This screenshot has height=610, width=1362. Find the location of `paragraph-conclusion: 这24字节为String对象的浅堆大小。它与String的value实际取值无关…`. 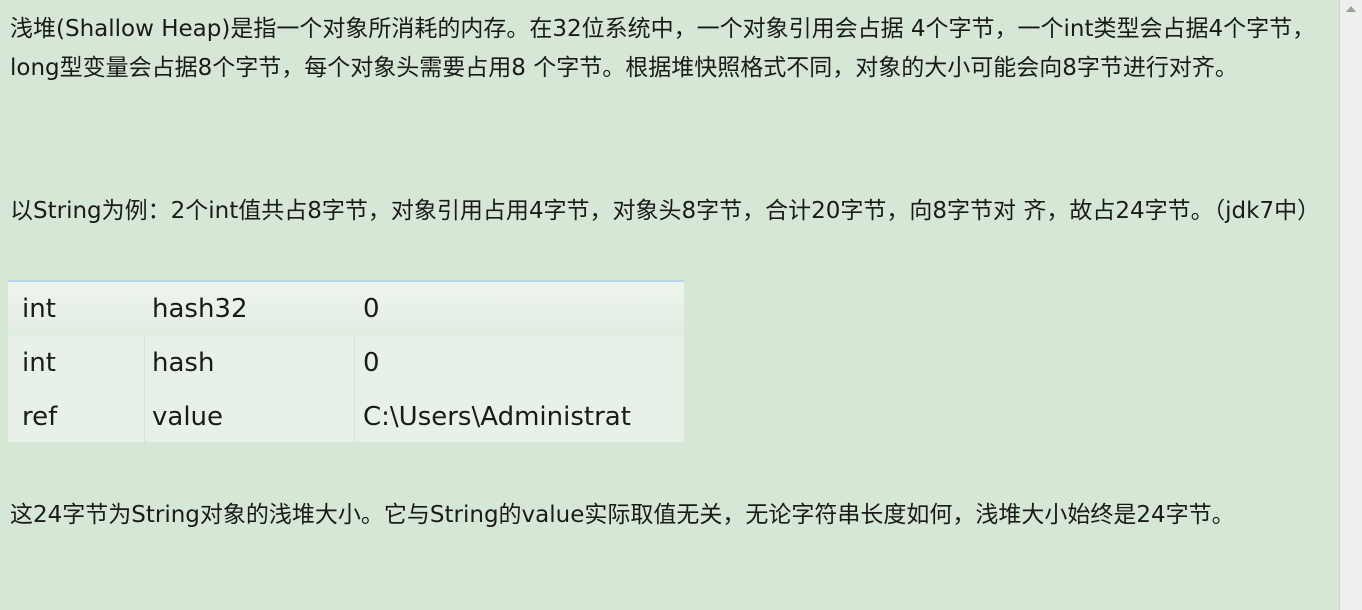

paragraph-conclusion: 这24字节为String对象的浅堆大小。它与String的value实际取值无关… is located at coordinates (622, 515).